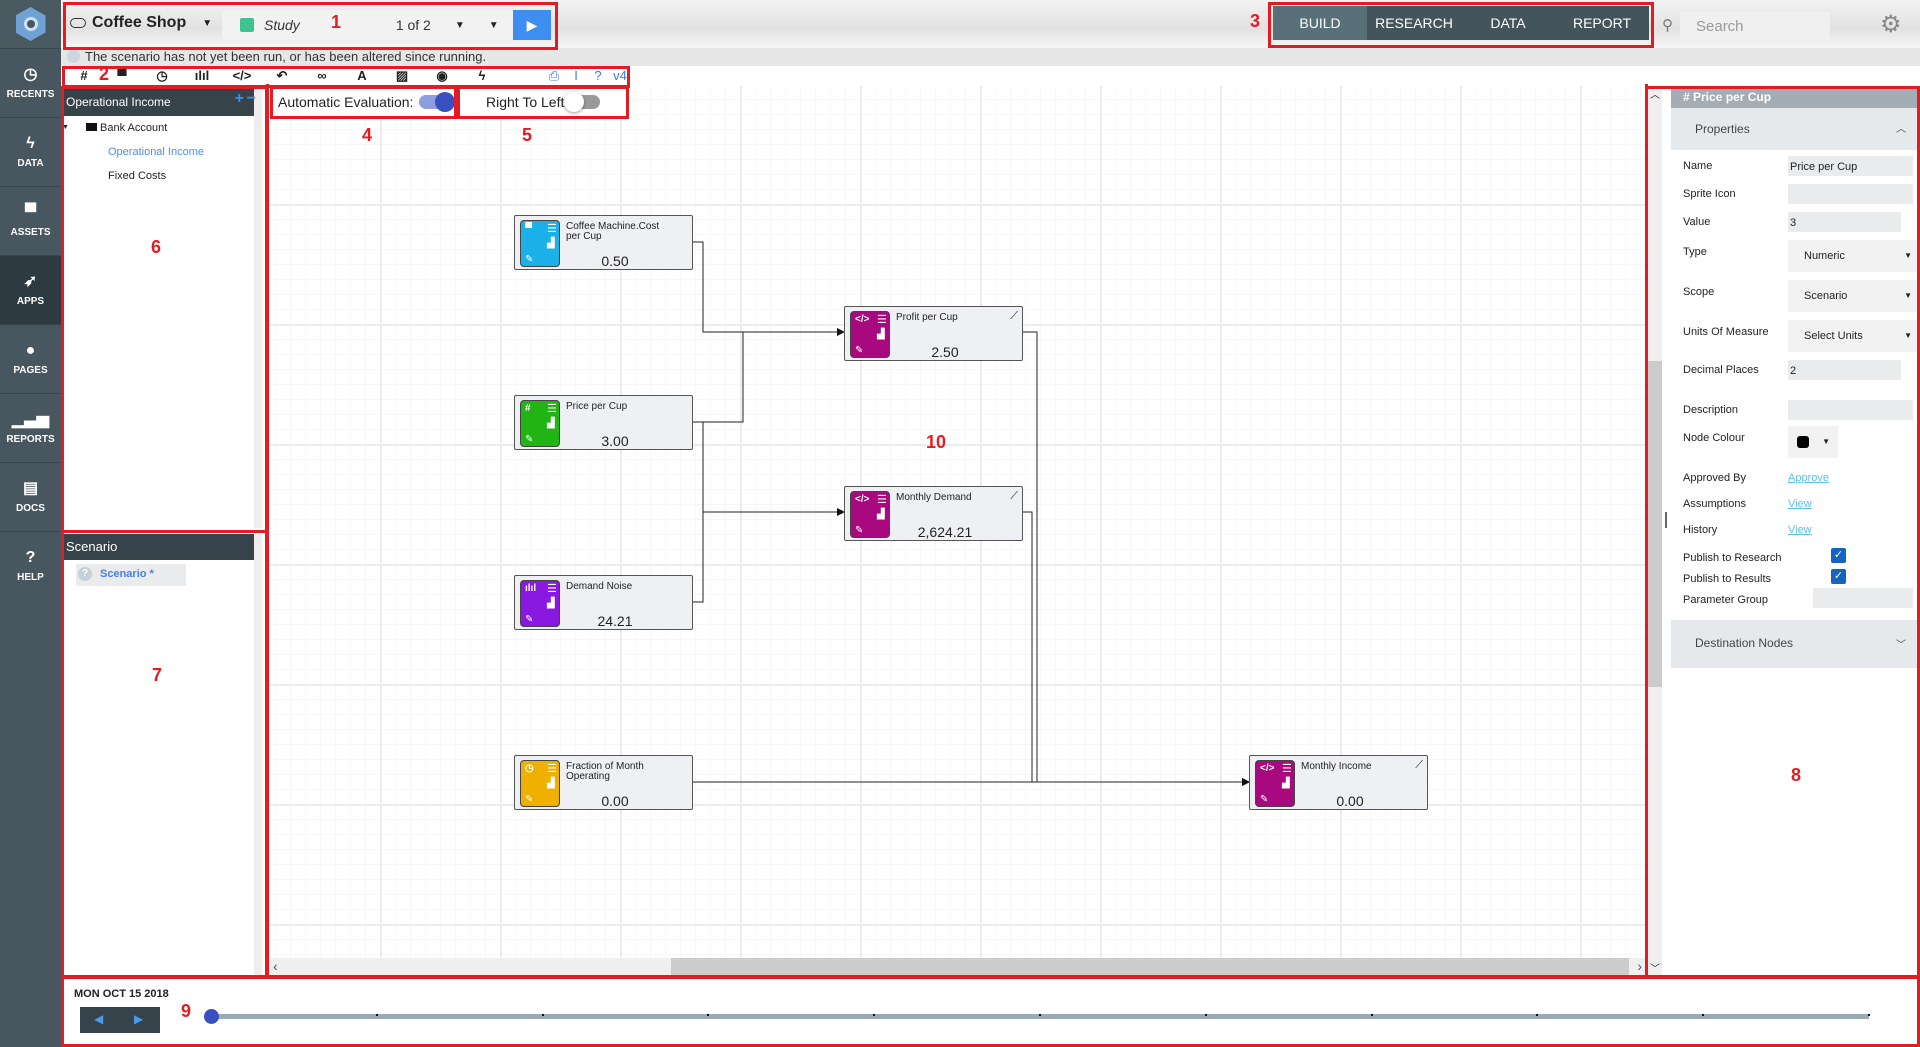 Image resolution: width=1920 pixels, height=1047 pixels. What do you see at coordinates (30, 220) in the screenshot?
I see `nav-item-assets: ▀ ASSETS` at bounding box center [30, 220].